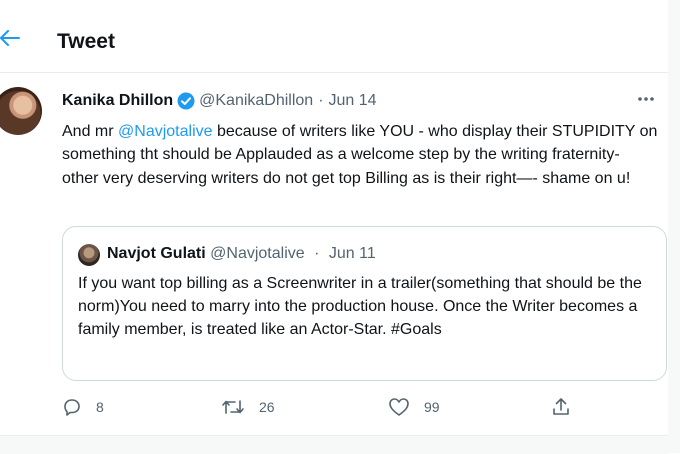 Image resolution: width=680 pixels, height=454 pixels. Describe the element at coordinates (233, 407) in the screenshot. I see `retweet-icon` at that location.